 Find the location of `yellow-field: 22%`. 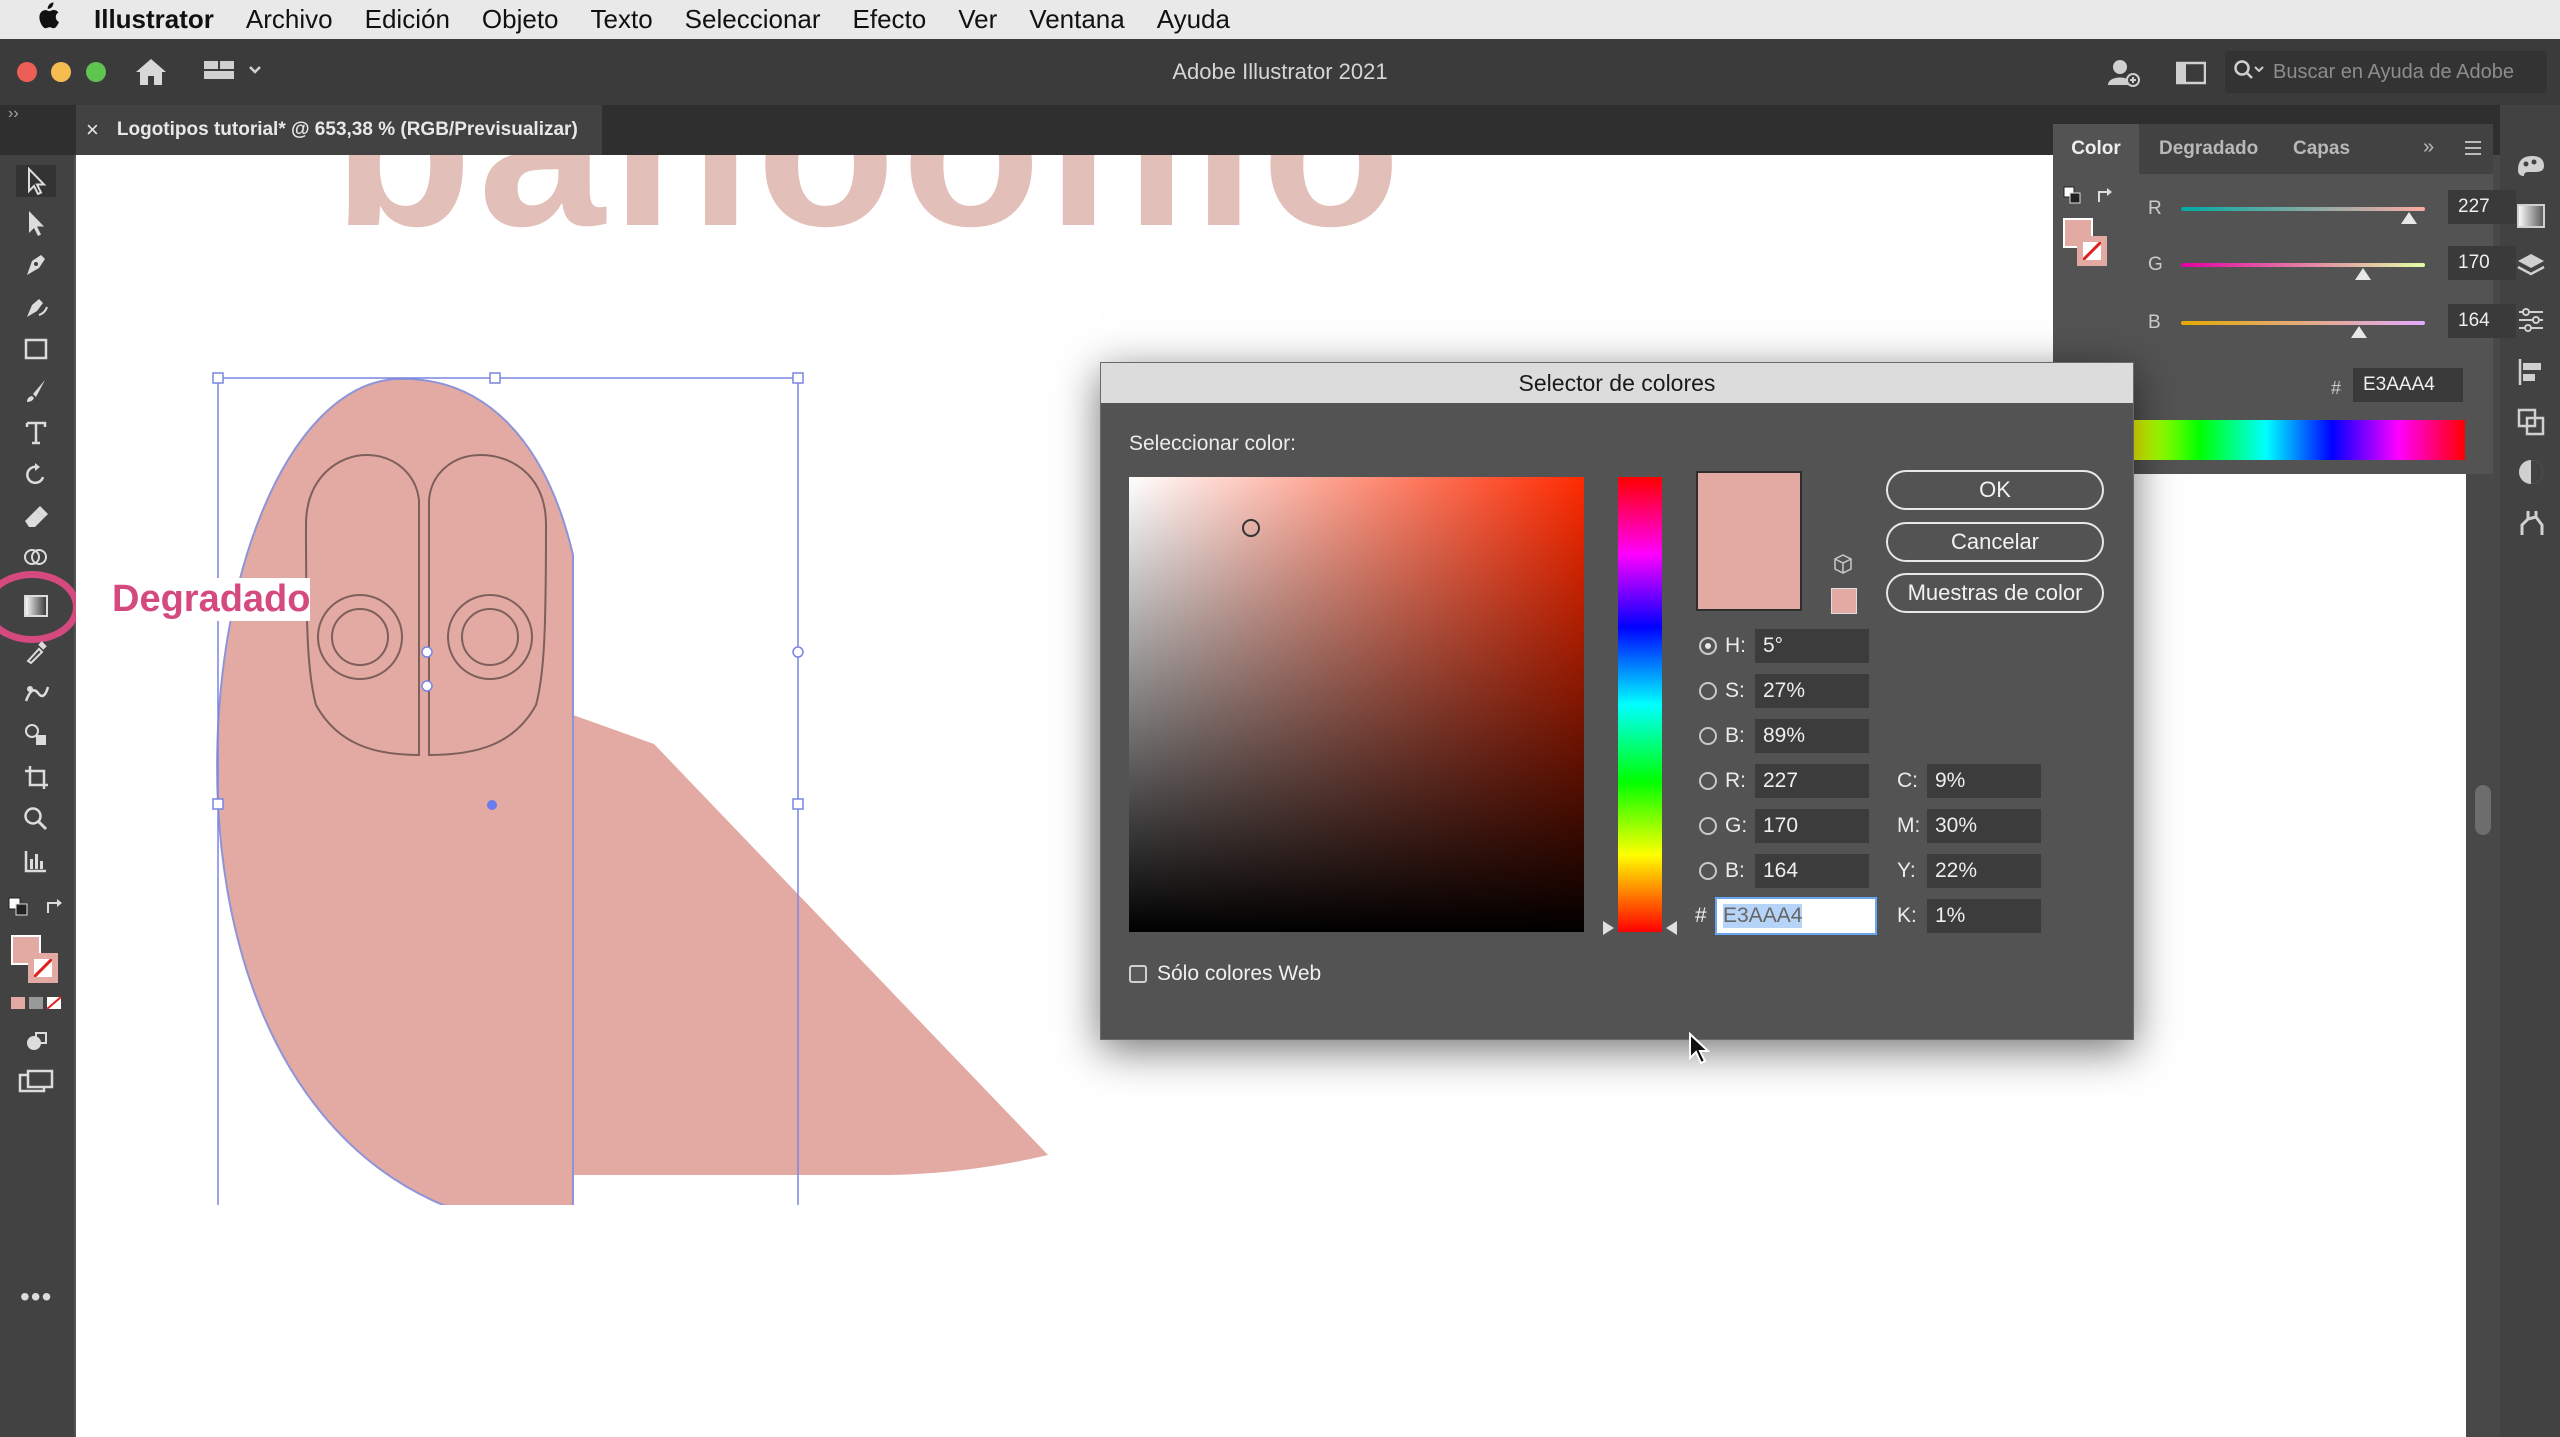

yellow-field: 22% is located at coordinates (1984, 871).